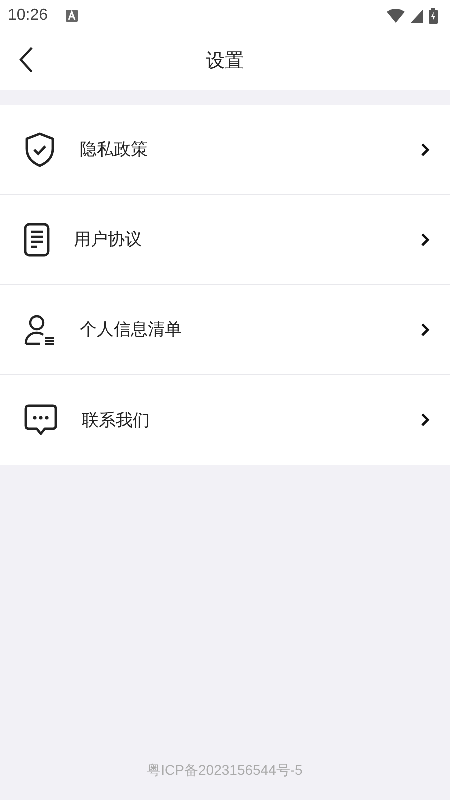 This screenshot has height=800, width=450. Describe the element at coordinates (131, 330) in the screenshot. I see `menu-label: 个人信息清单` at that location.